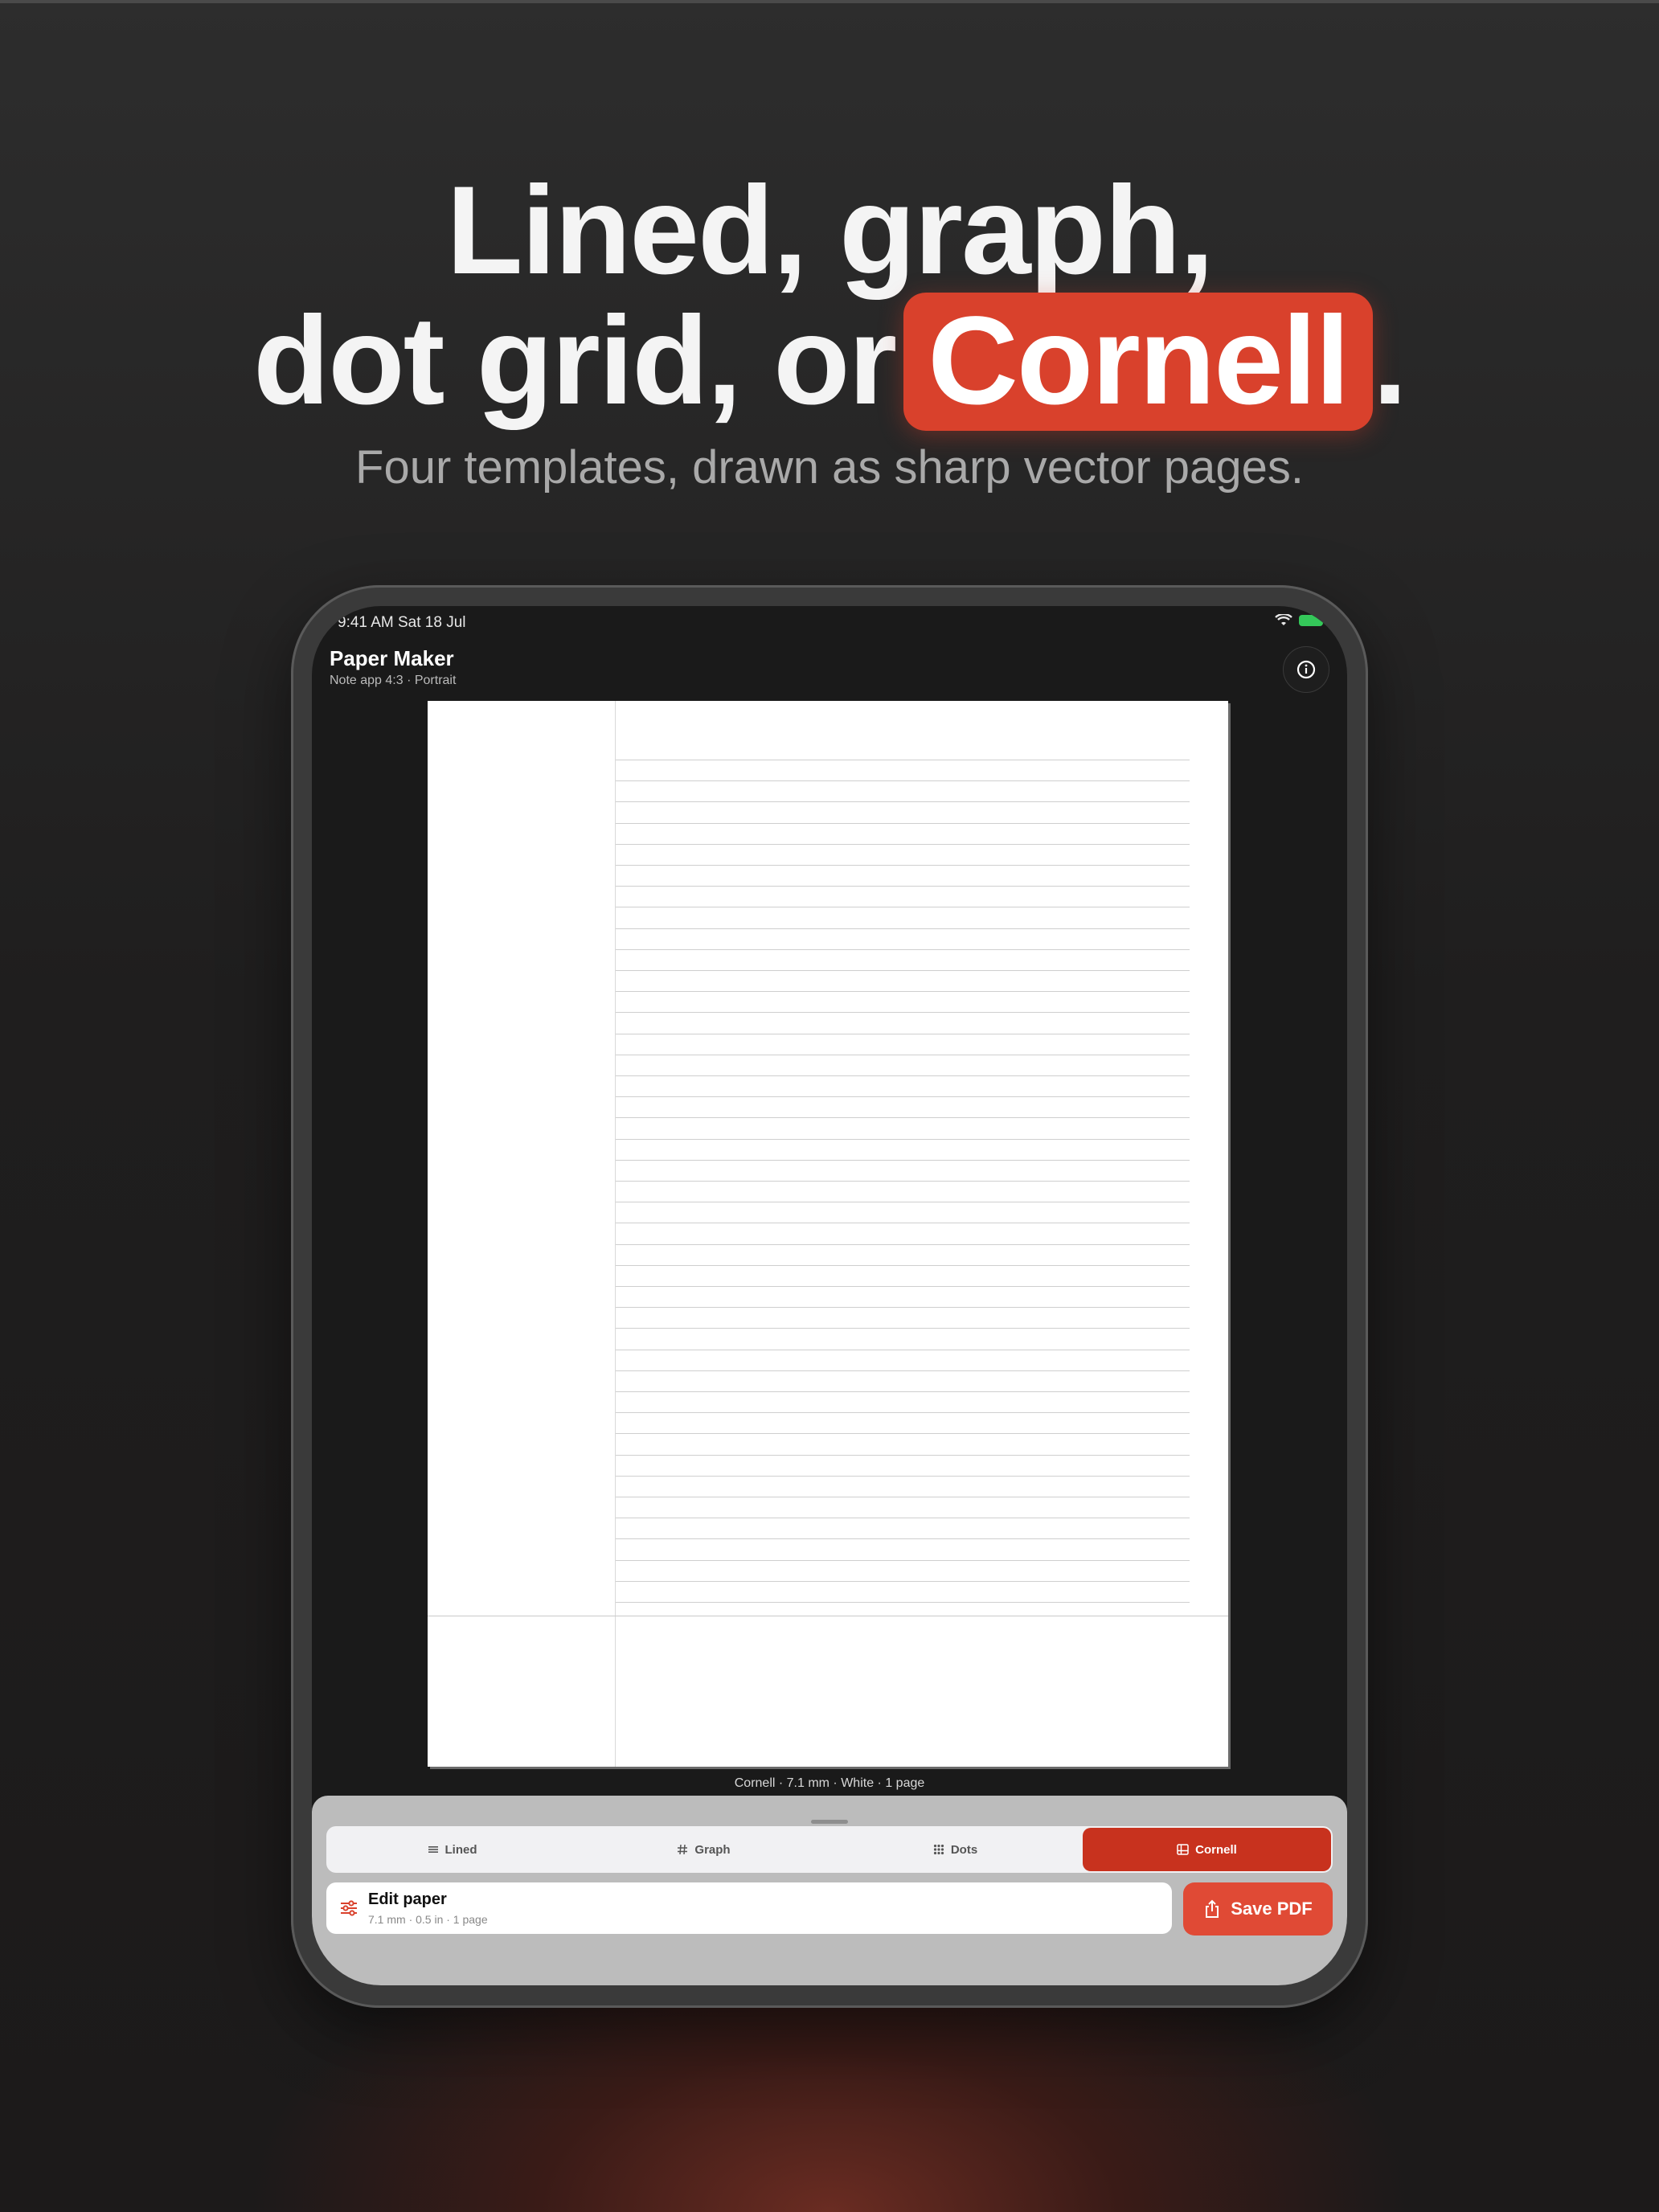  What do you see at coordinates (615, 1234) in the screenshot?
I see `cue-column-divider` at bounding box center [615, 1234].